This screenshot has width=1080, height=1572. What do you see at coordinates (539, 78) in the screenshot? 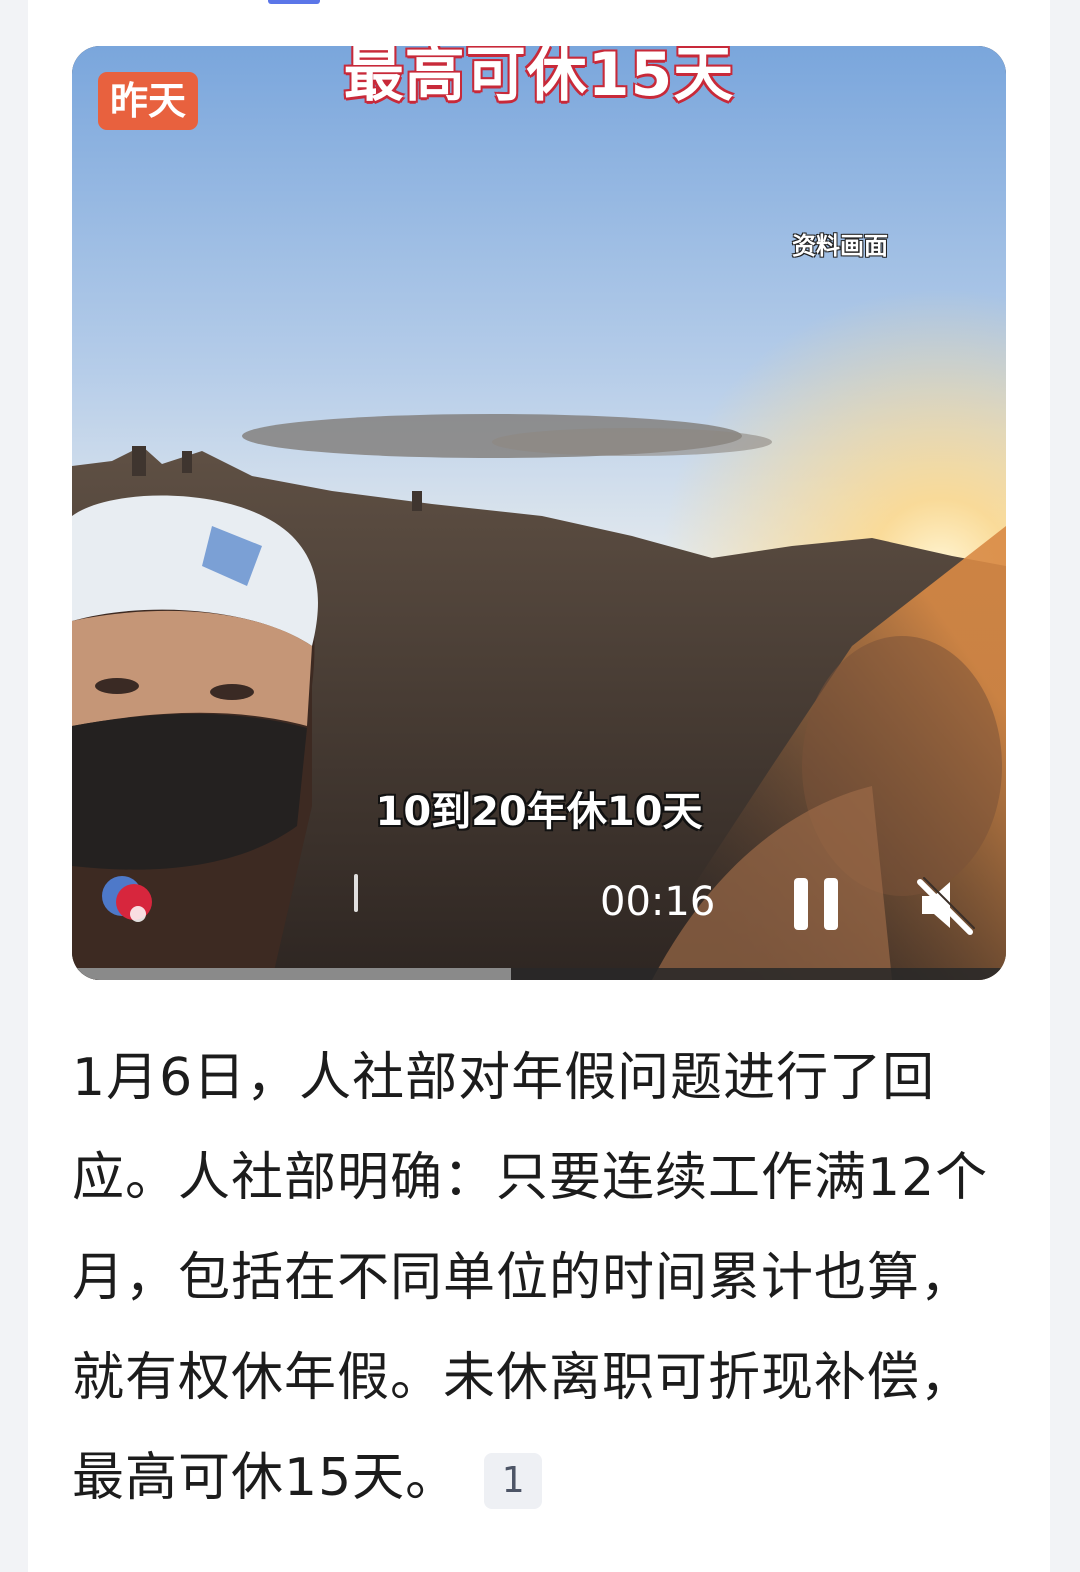
I see `video-overlay-title: 最高可休15天` at bounding box center [539, 78].